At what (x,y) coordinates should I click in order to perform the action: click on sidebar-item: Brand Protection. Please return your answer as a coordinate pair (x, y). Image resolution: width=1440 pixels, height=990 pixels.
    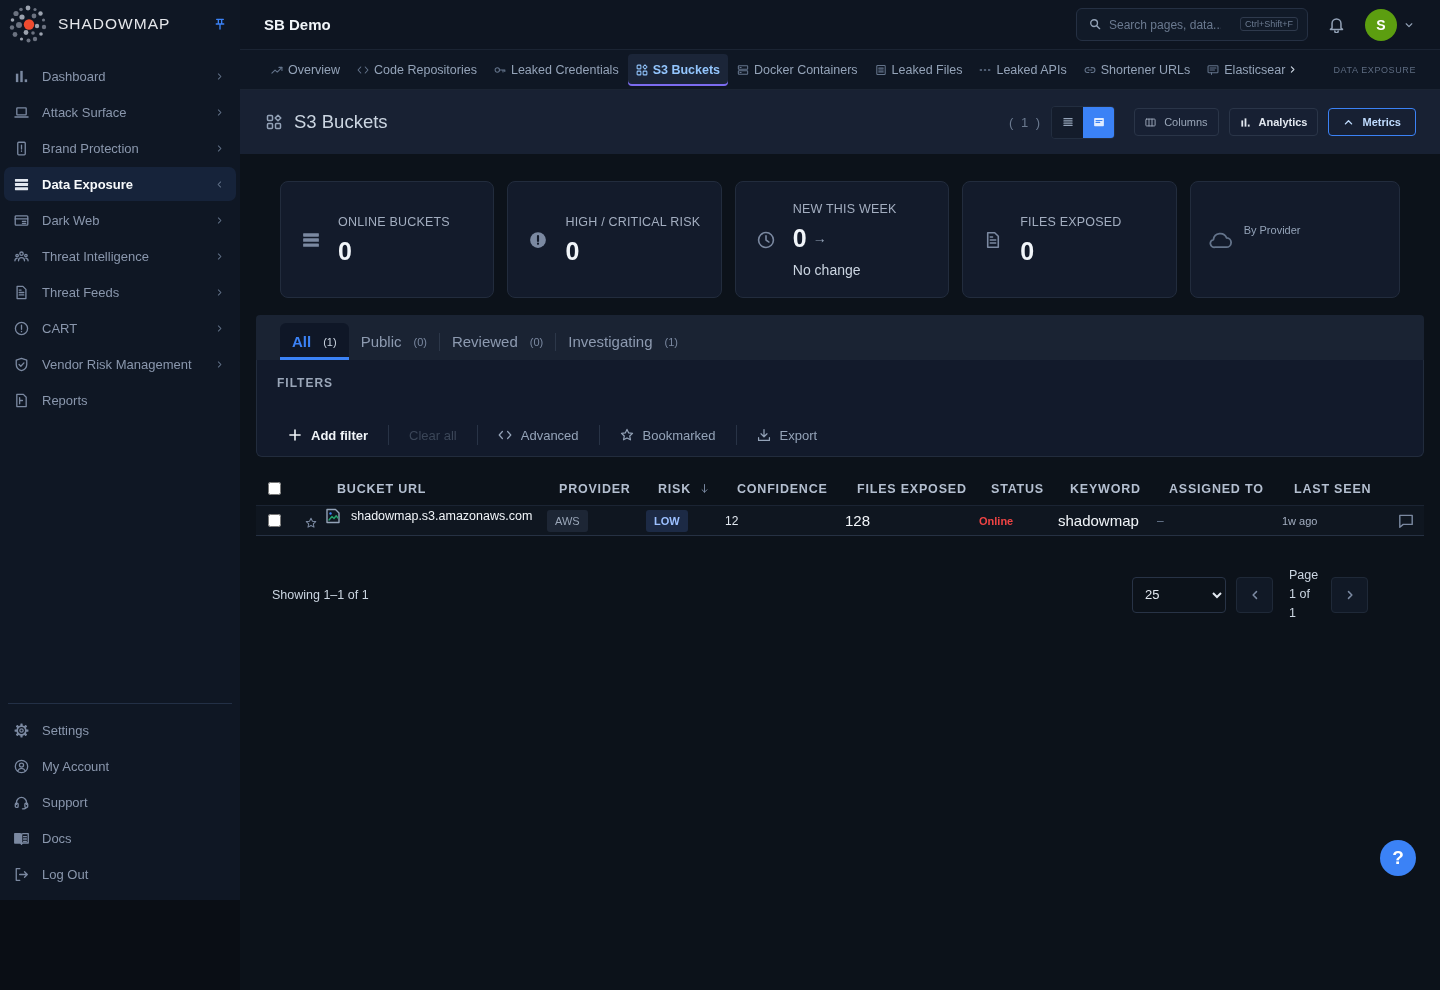
    Looking at the image, I should click on (120, 148).